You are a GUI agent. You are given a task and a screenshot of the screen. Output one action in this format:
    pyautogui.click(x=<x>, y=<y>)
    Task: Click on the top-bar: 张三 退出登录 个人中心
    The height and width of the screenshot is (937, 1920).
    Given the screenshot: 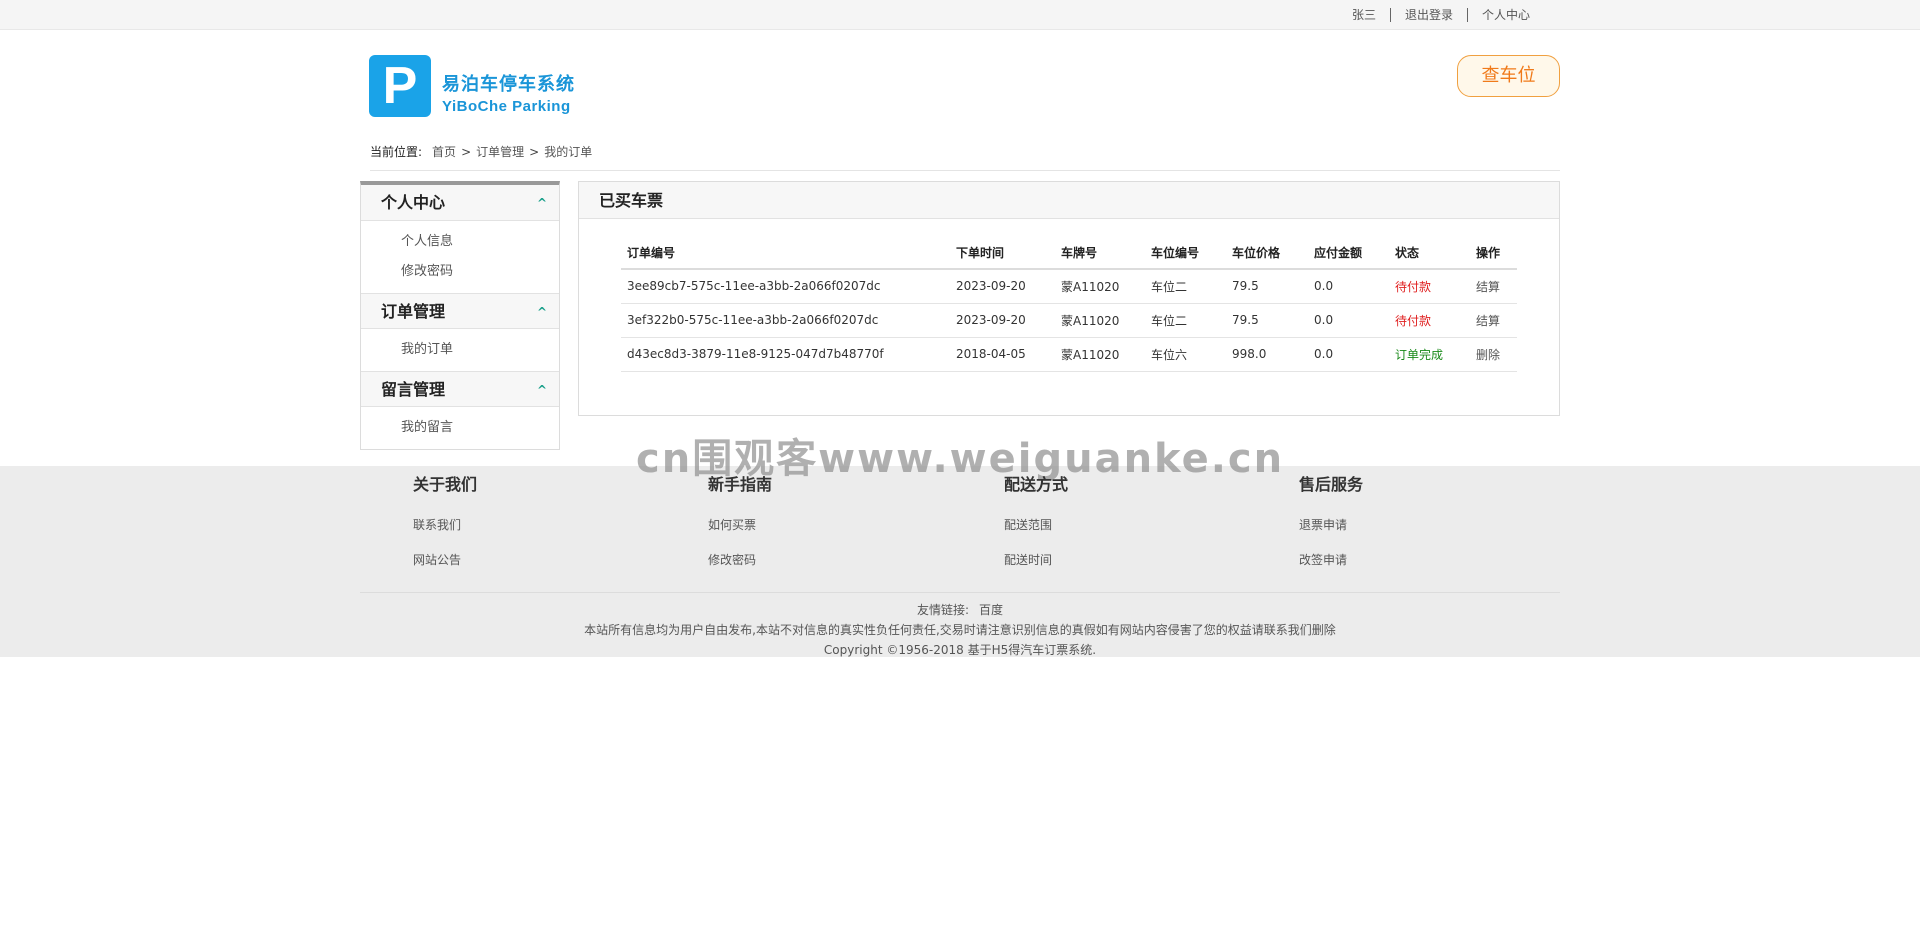 What is the action you would take?
    pyautogui.click(x=960, y=15)
    